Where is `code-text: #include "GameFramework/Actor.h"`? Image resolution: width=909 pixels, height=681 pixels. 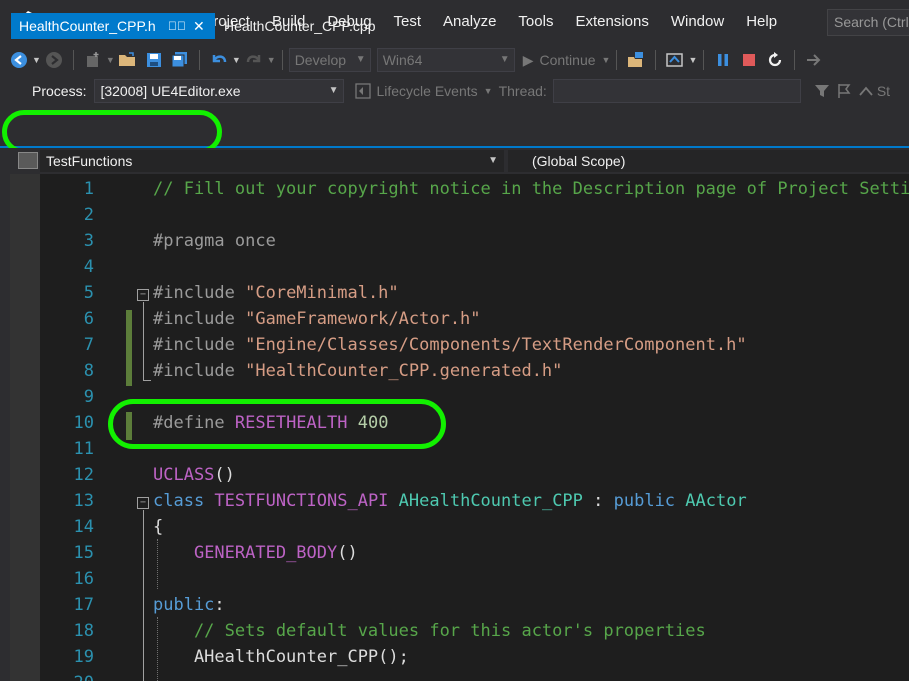
code-text: #include "GameFramework/Actor.h" is located at coordinates (317, 319).